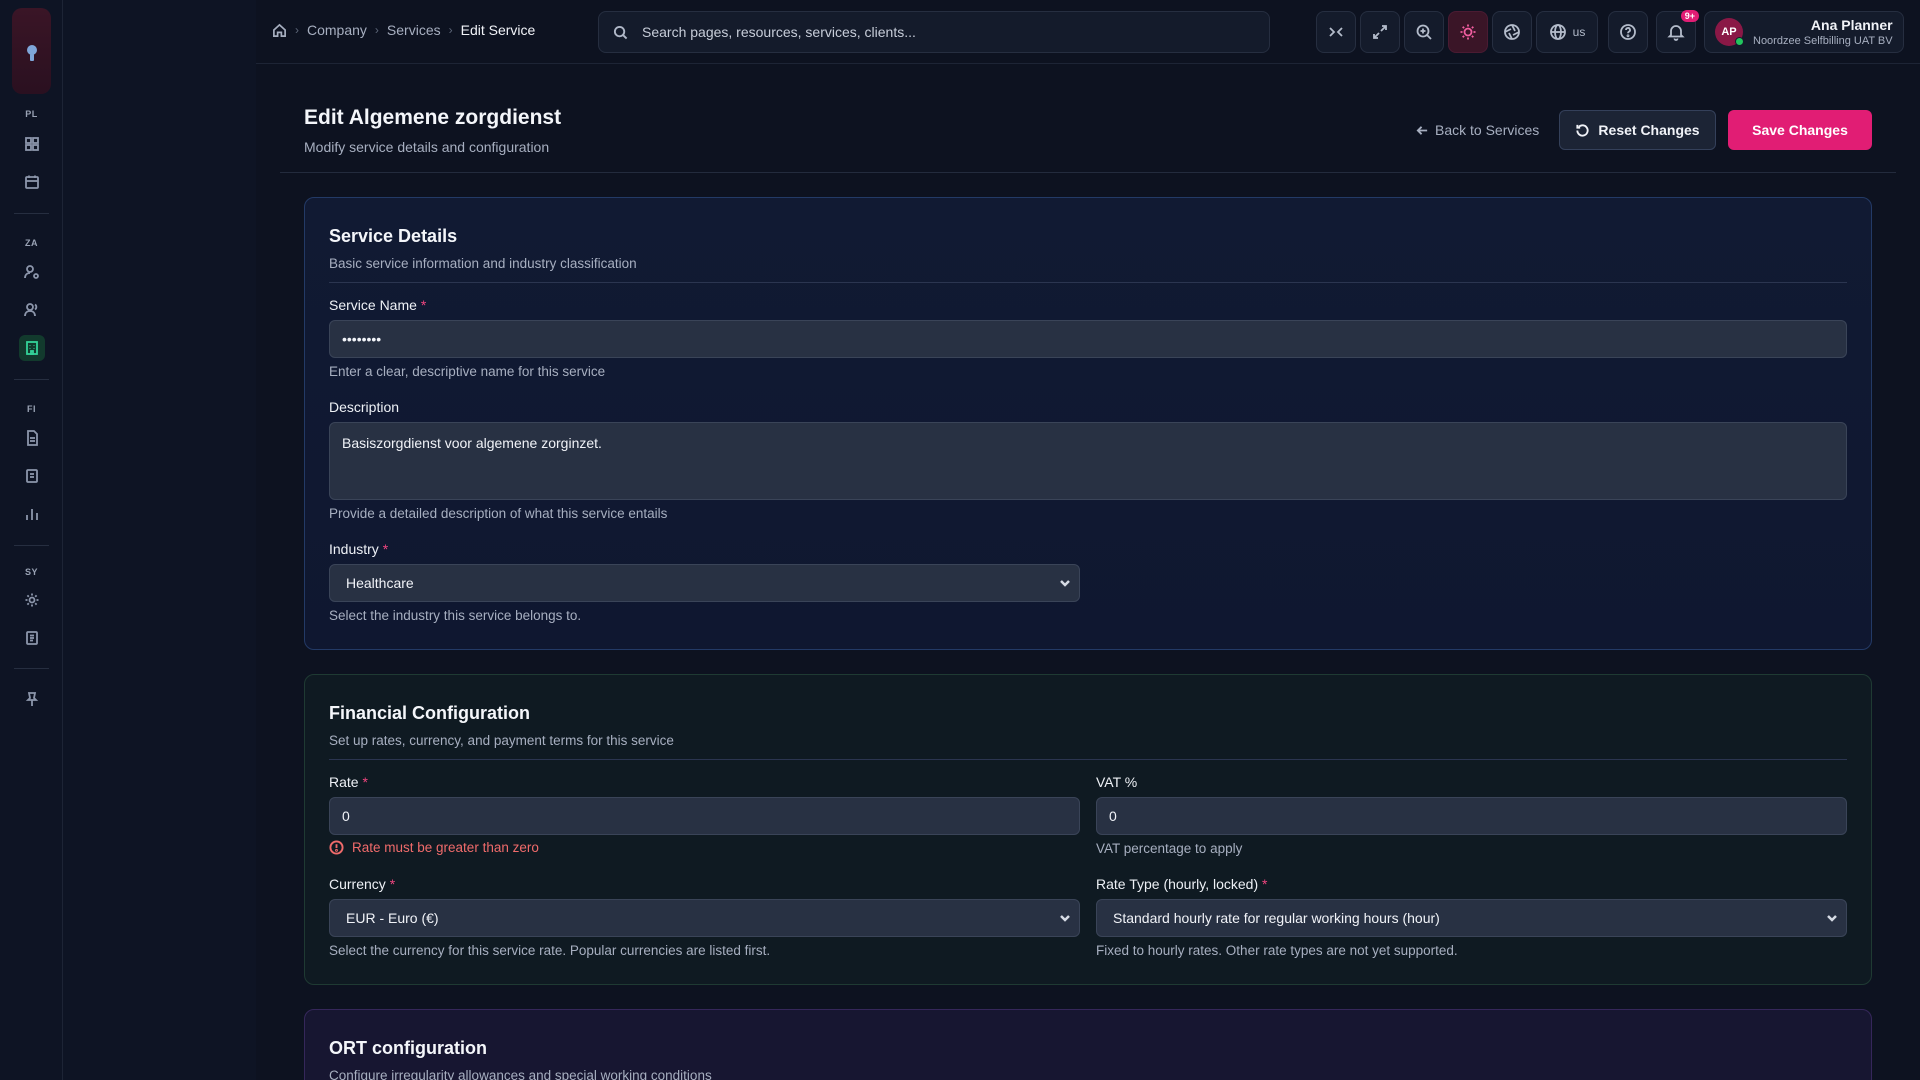 Image resolution: width=1920 pixels, height=1080 pixels. What do you see at coordinates (32, 638) in the screenshot?
I see `scroll-log-icon` at bounding box center [32, 638].